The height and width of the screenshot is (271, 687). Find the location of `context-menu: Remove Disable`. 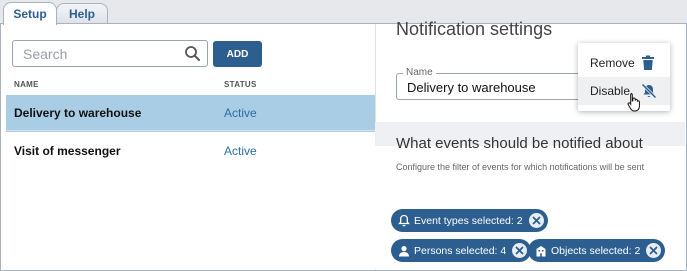

context-menu: Remove Disable is located at coordinates (624, 77).